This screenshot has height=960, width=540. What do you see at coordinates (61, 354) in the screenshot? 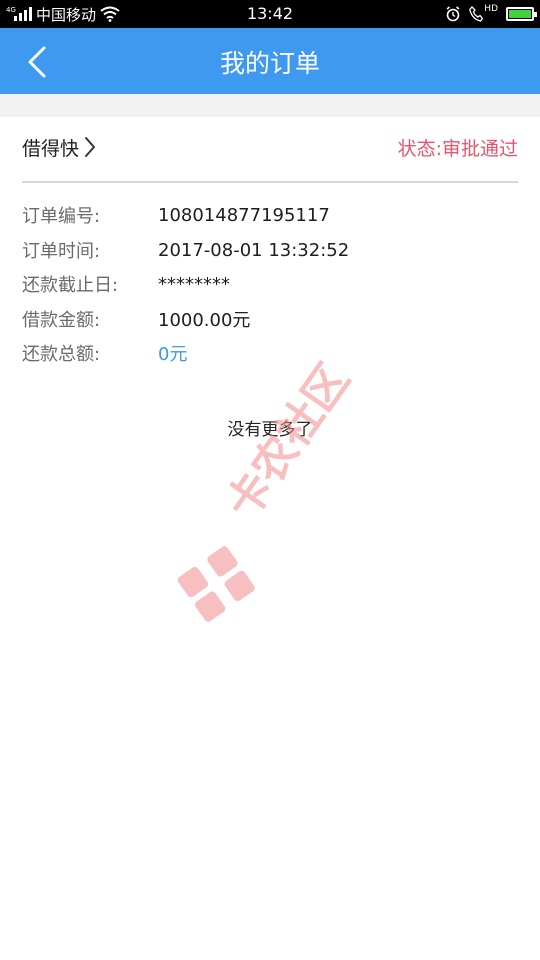
I see `field-label: 还款总额:` at bounding box center [61, 354].